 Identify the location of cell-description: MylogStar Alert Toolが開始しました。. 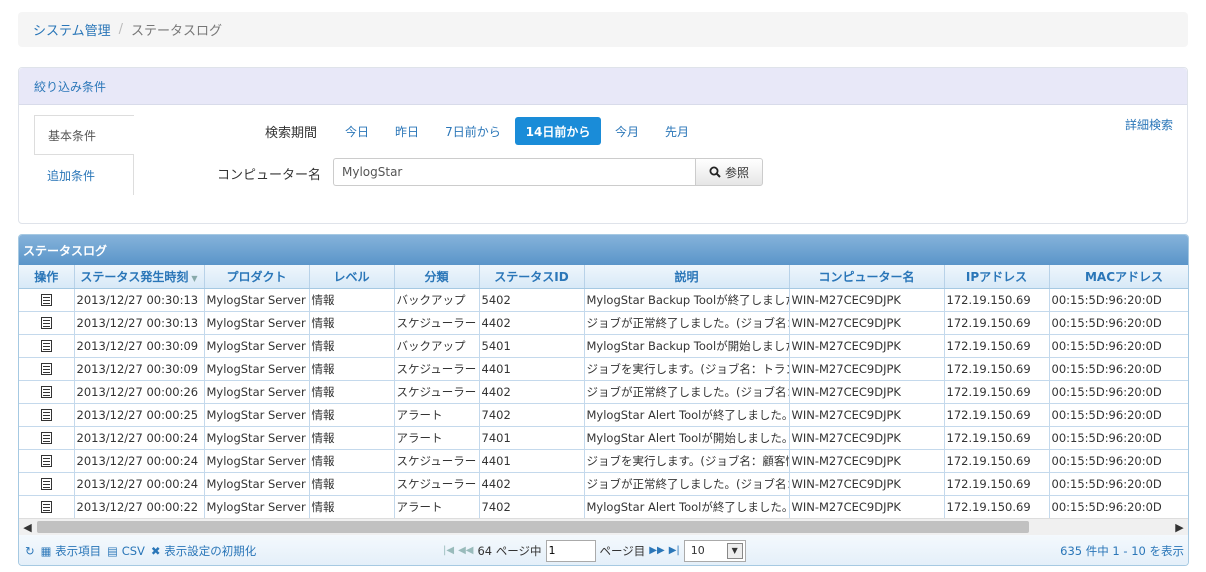
(687, 438).